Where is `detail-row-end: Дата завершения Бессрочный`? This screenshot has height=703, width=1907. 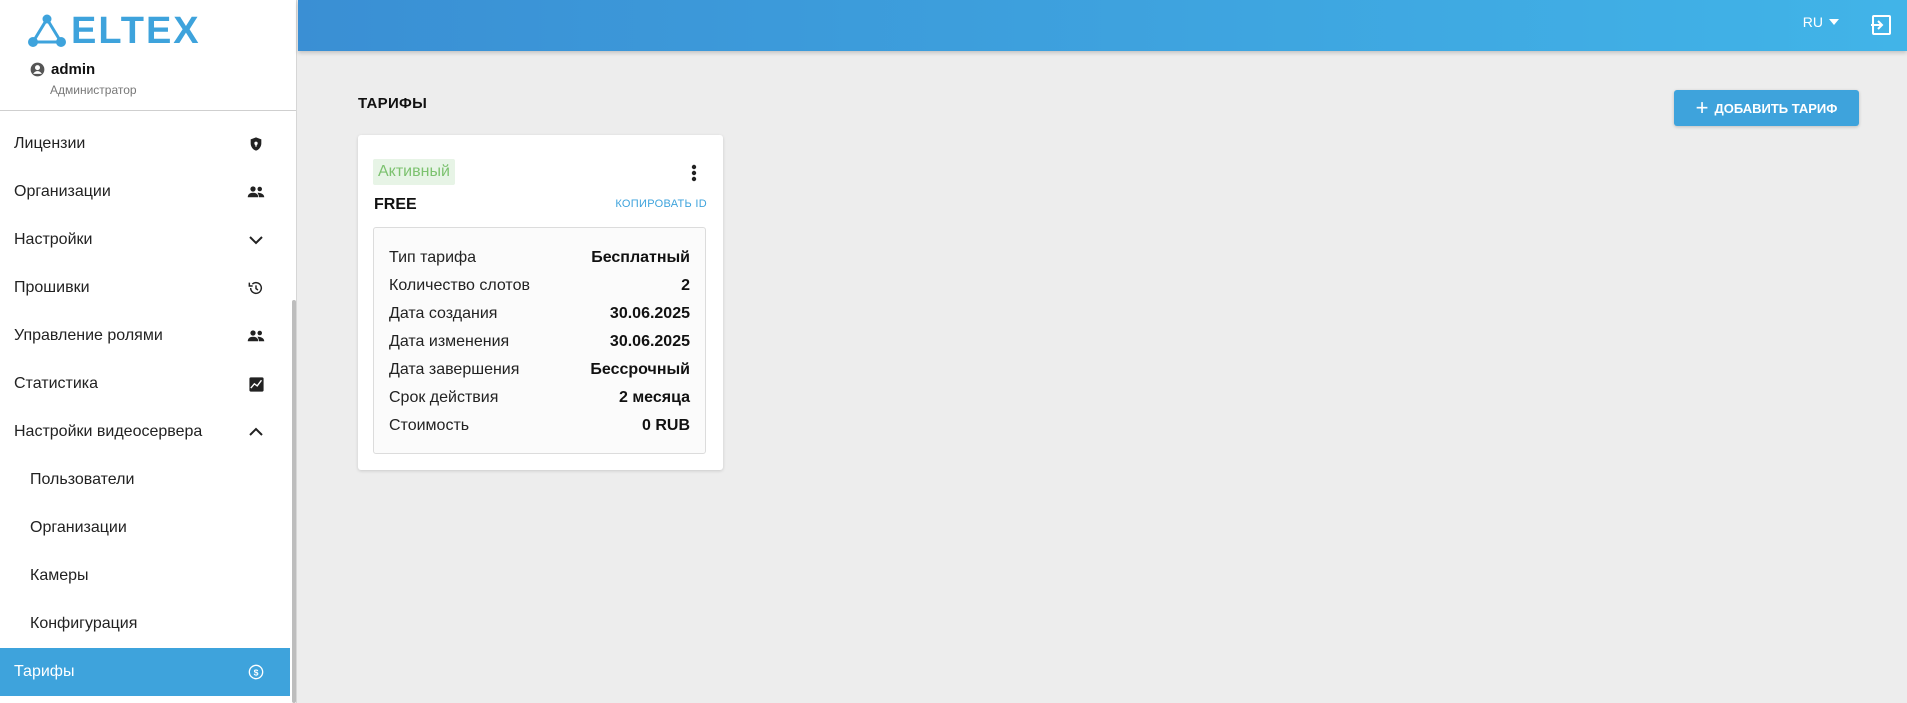 detail-row-end: Дата завершения Бессрочный is located at coordinates (539, 370).